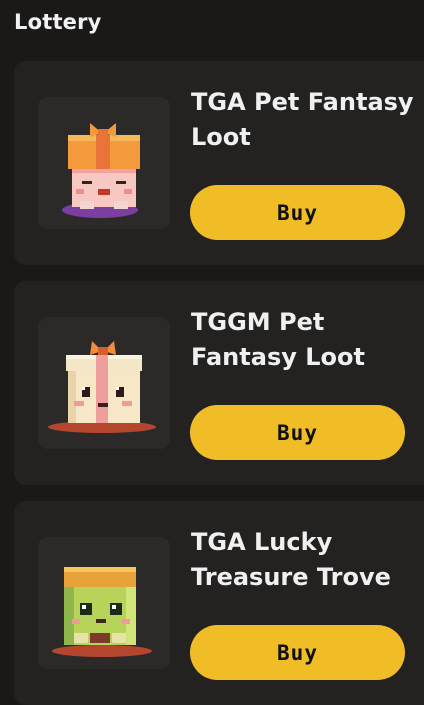 This screenshot has height=705, width=424. Describe the element at coordinates (302, 119) in the screenshot. I see `loot-title: TGA Pet Fantasy Loot` at that location.